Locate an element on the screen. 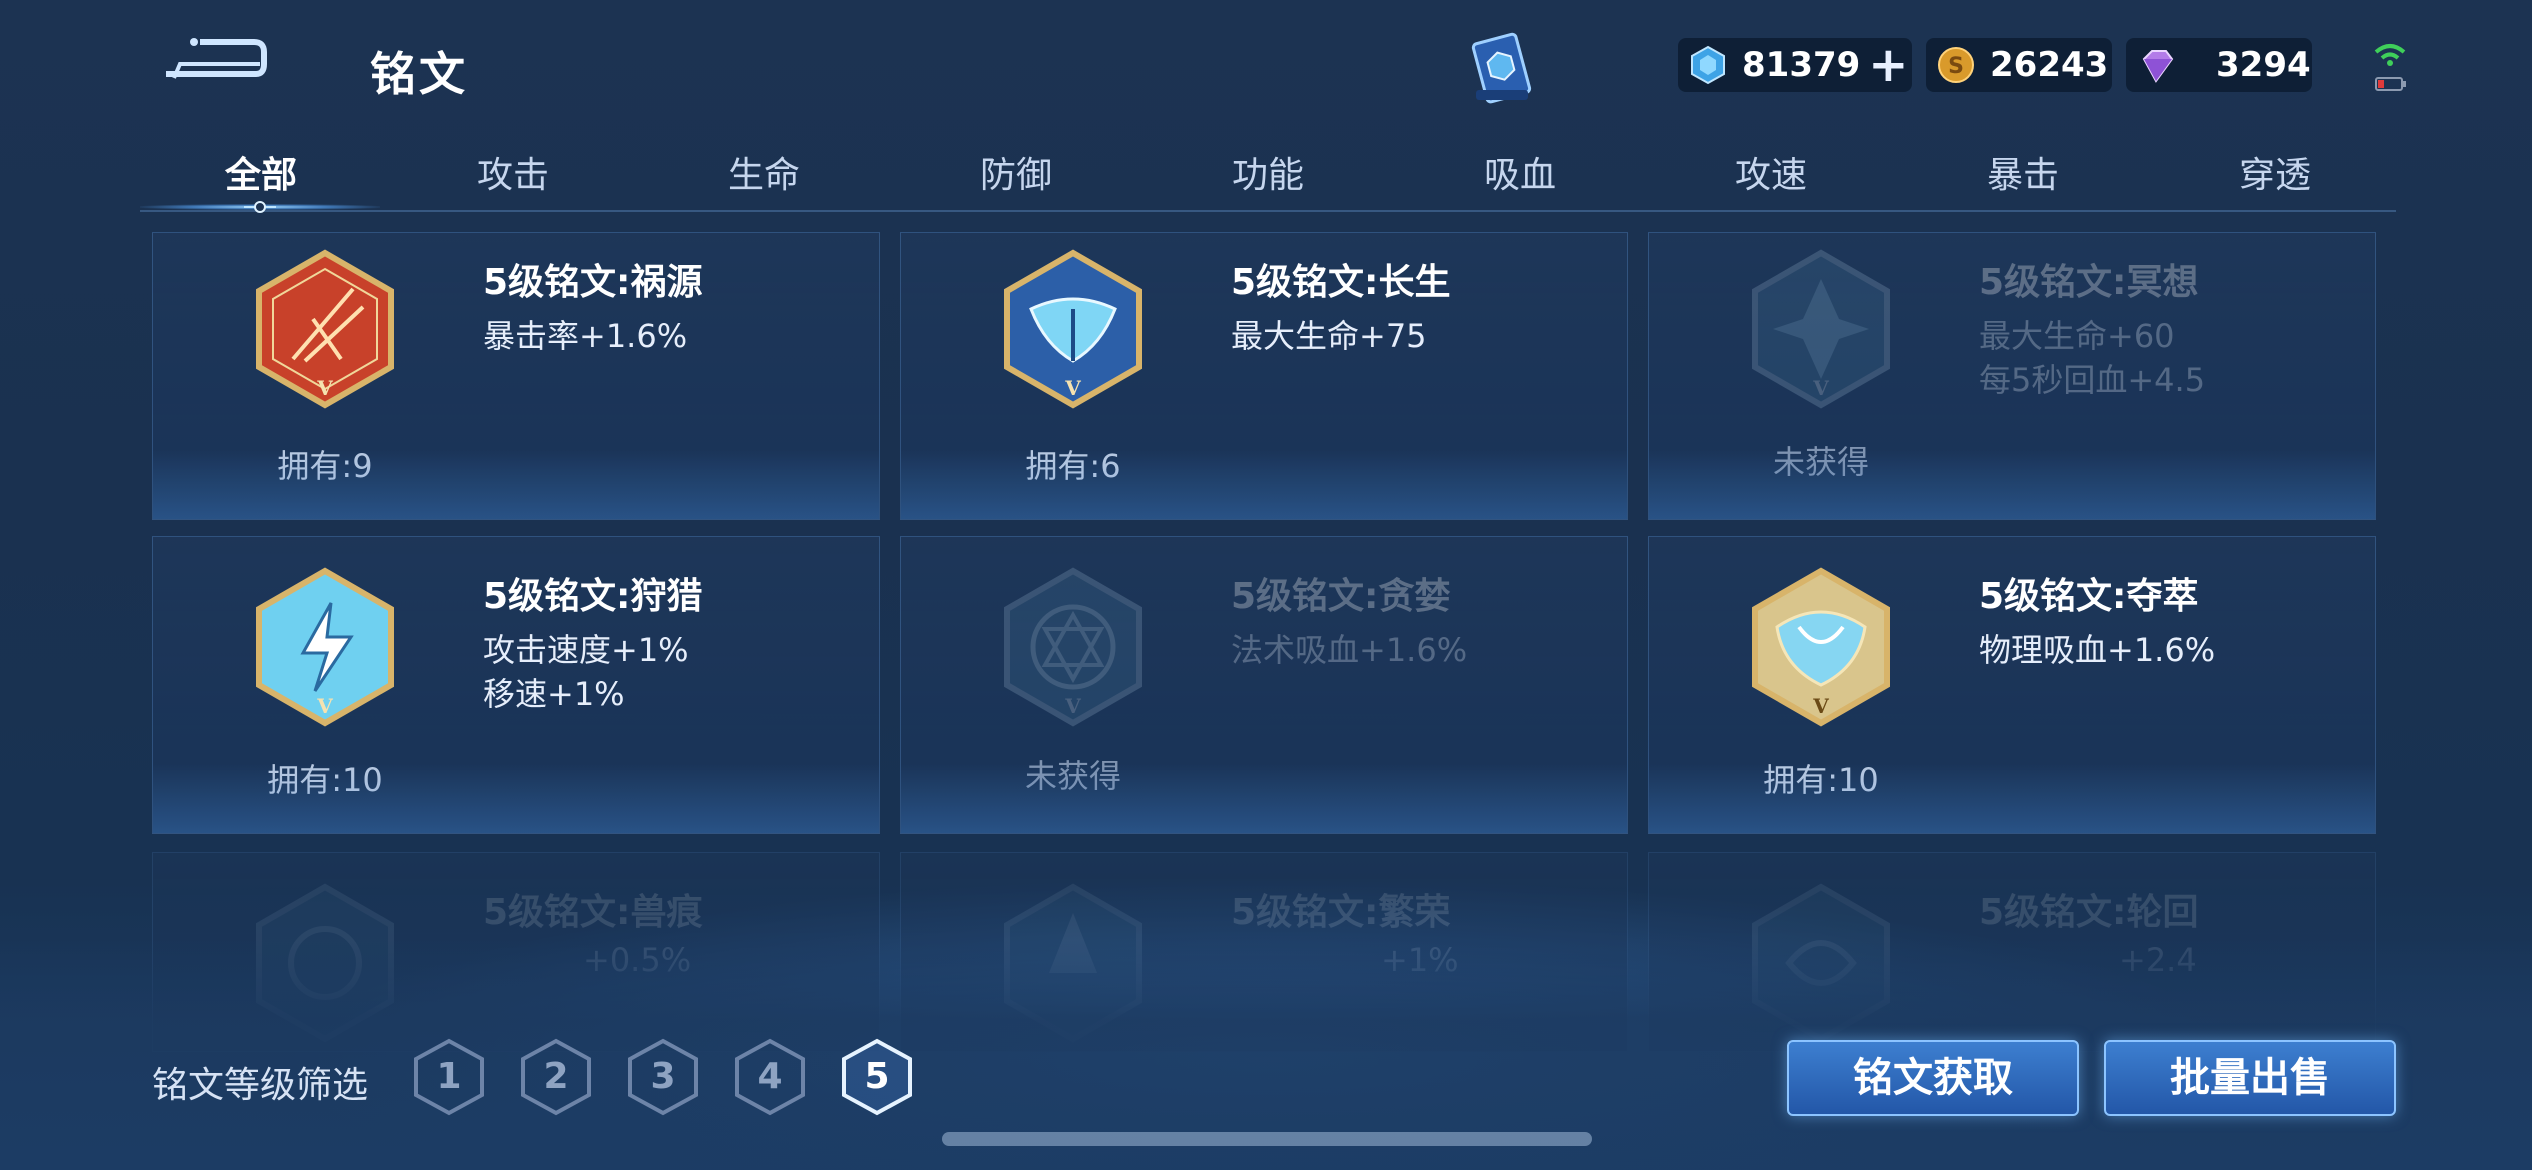  tab-all: 全部 is located at coordinates (261, 172).